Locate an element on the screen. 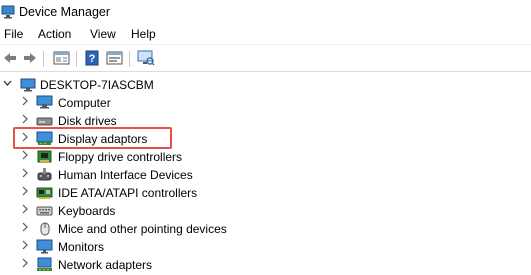 Image resolution: width=531 pixels, height=275 pixels. forward-arrow-icon is located at coordinates (30, 59).